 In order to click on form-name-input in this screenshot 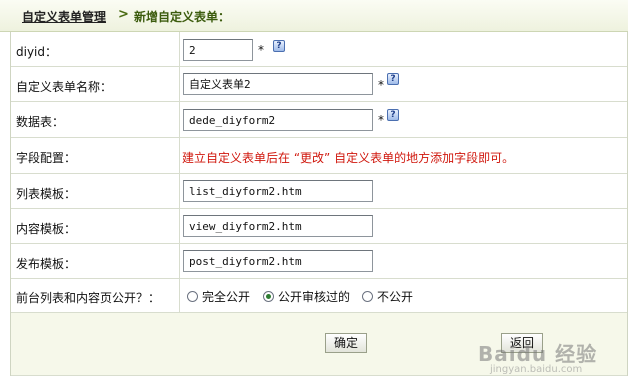, I will do `click(278, 84)`.